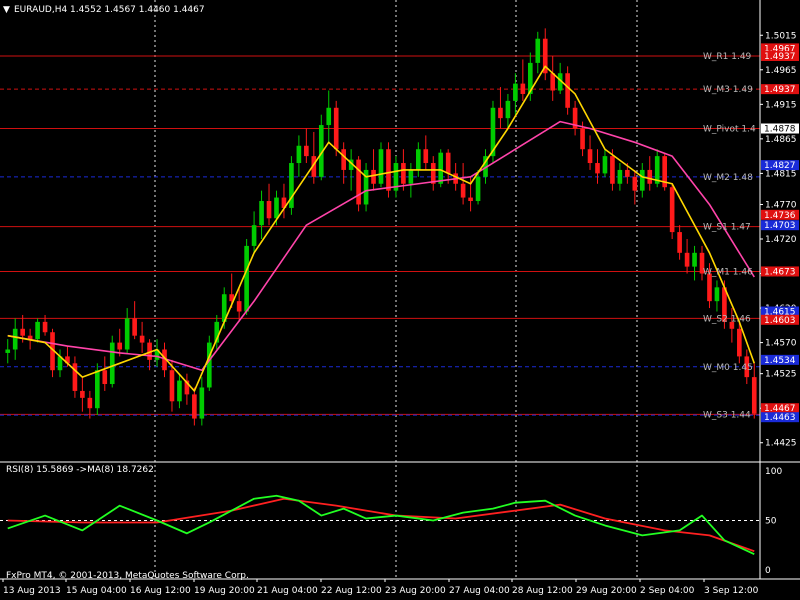 The image size is (800, 600). I want to click on price-tag-12: 1.4463, so click(780, 418).